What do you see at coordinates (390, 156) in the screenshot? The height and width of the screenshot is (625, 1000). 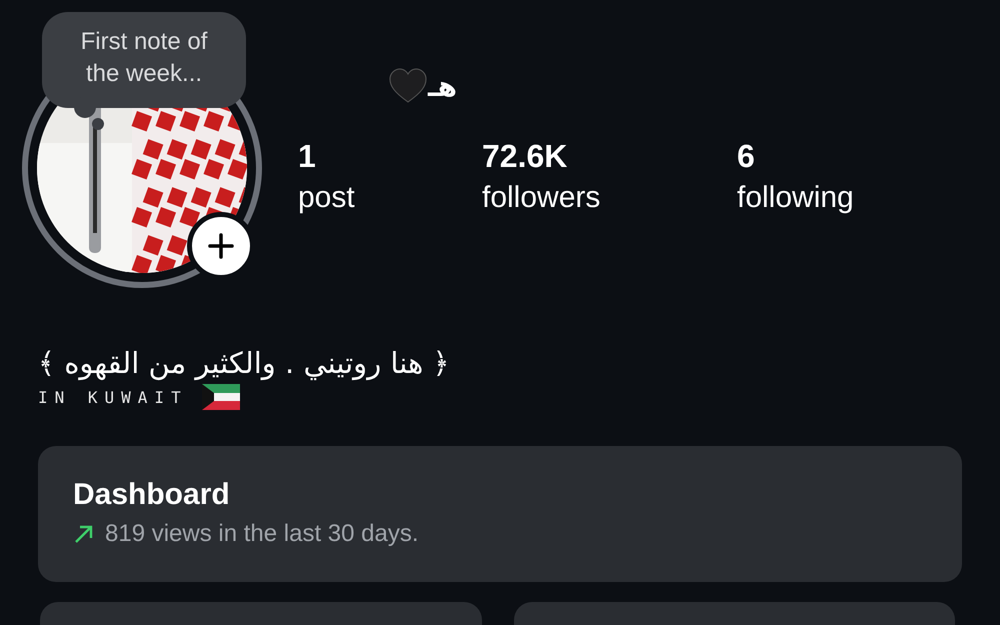 I see `stat-count: 1` at bounding box center [390, 156].